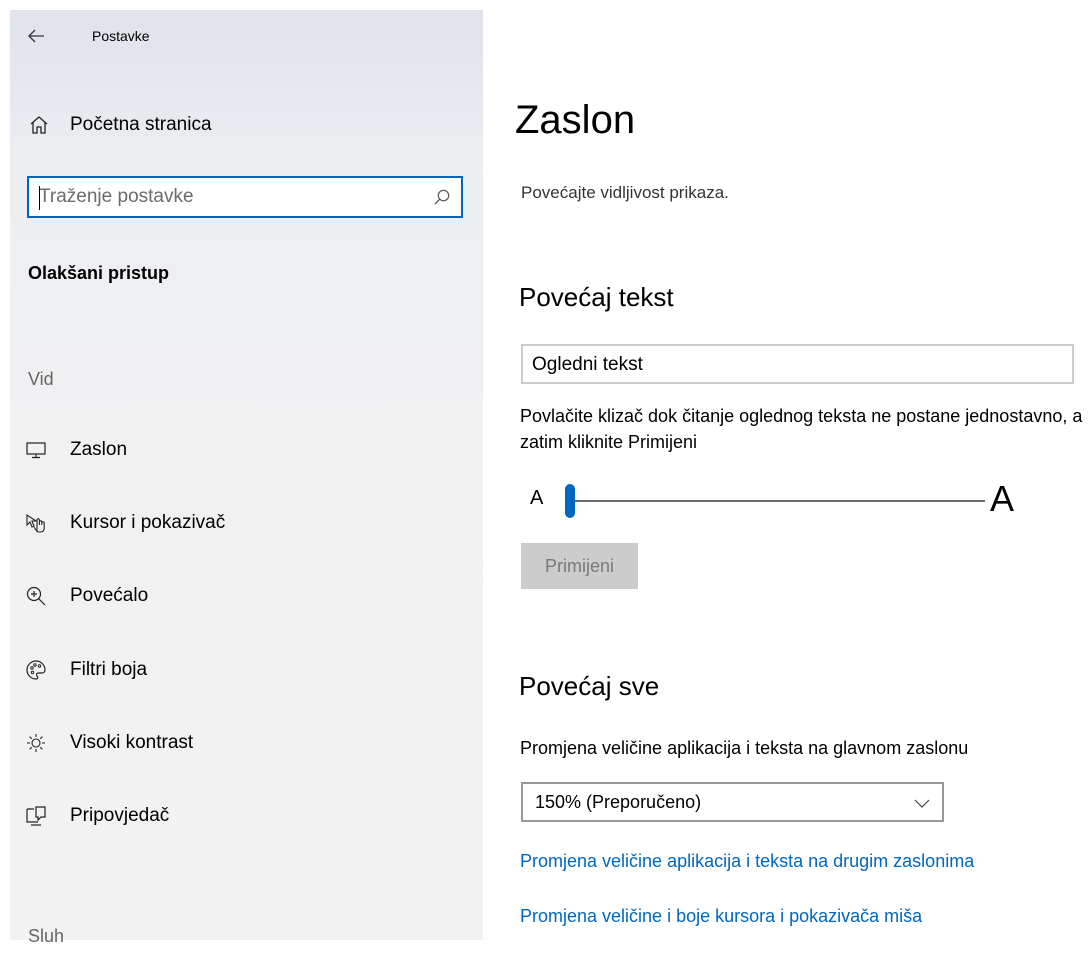 The height and width of the screenshot is (953, 1091). What do you see at coordinates (570, 501) in the screenshot?
I see `slider-thumb` at bounding box center [570, 501].